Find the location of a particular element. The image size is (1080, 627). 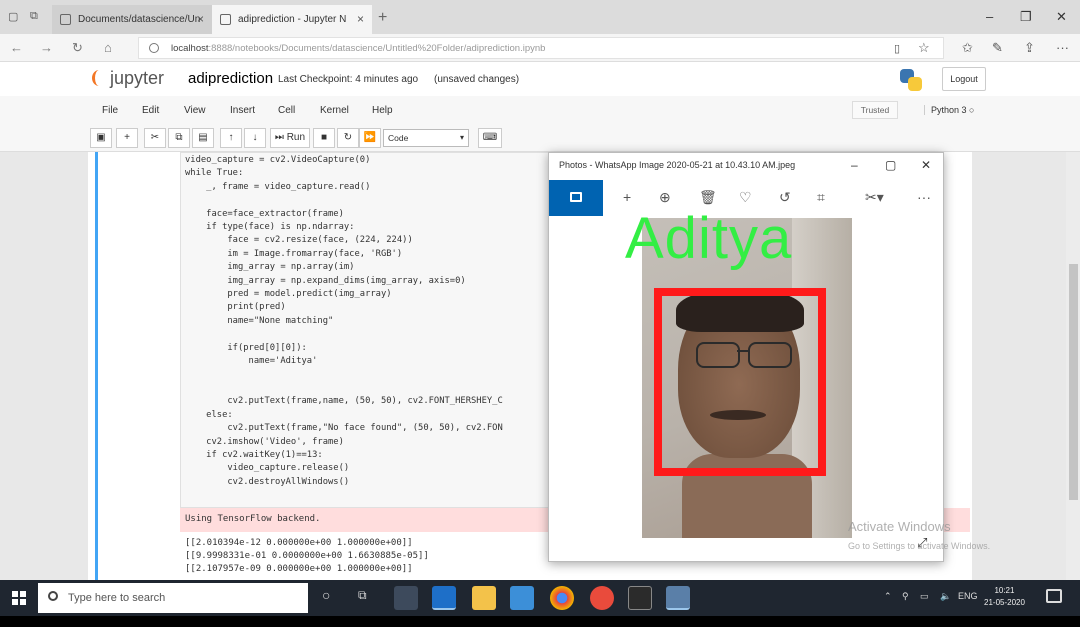

page-scrollbar is located at coordinates (1073, 366).